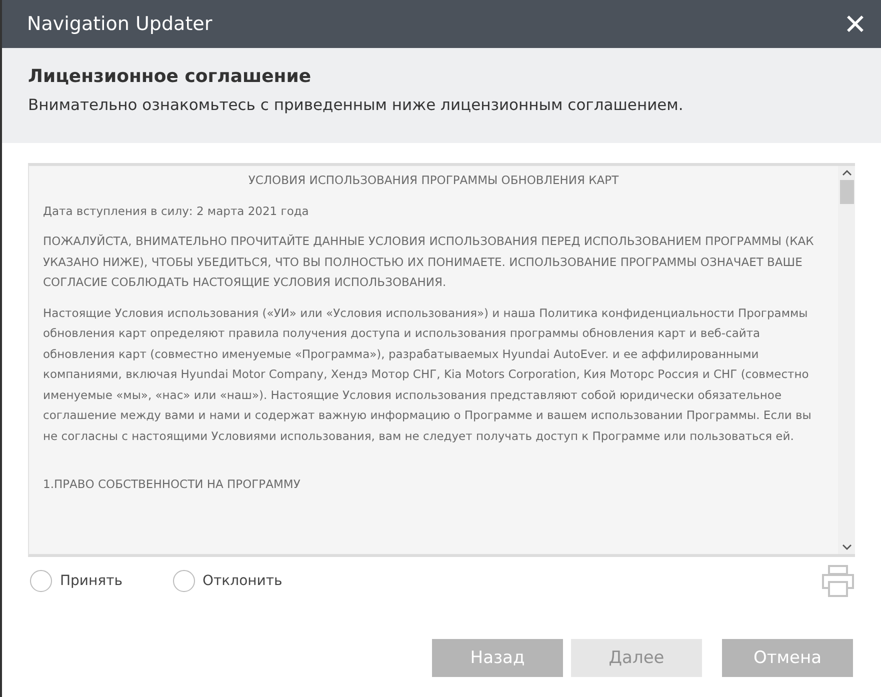 The image size is (881, 697). Describe the element at coordinates (119, 24) in the screenshot. I see `window-title: Navigation Updater` at that location.